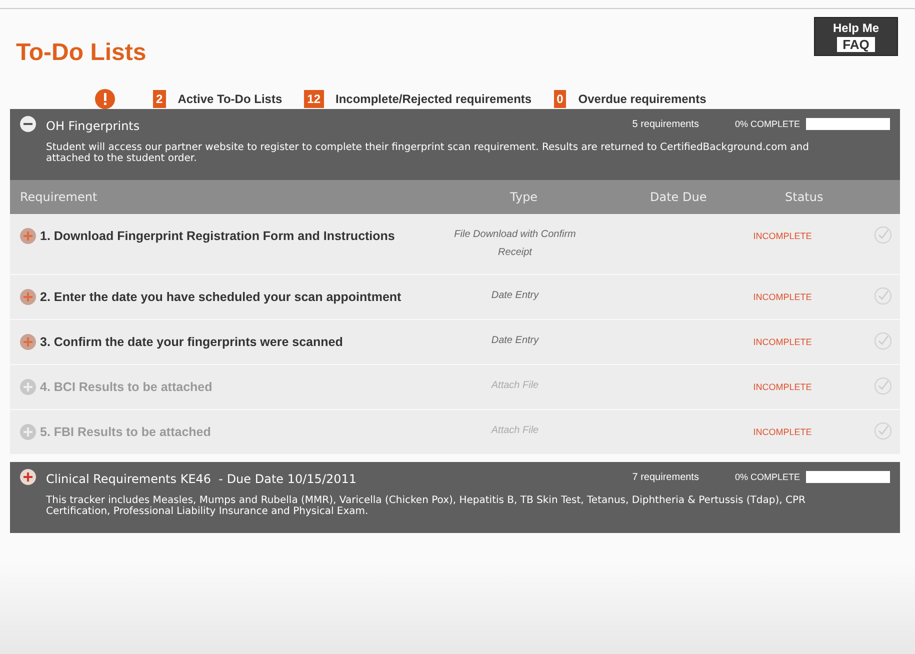 The image size is (915, 654). I want to click on requirement-name: 4. BCI Results to be attached, so click(127, 387).